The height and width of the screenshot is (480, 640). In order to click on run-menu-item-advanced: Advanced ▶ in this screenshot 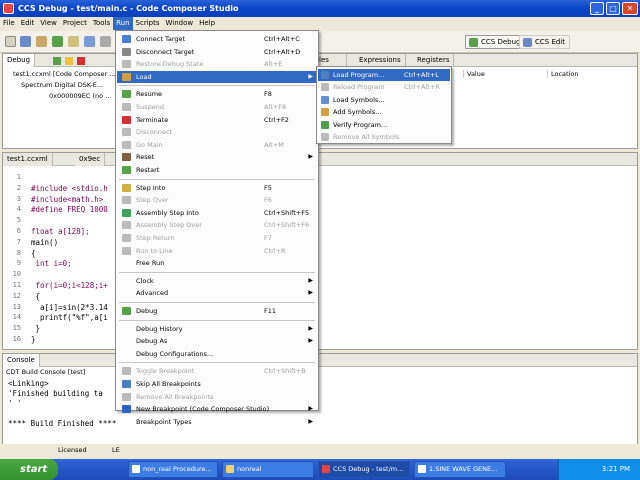, I will do `click(217, 293)`.